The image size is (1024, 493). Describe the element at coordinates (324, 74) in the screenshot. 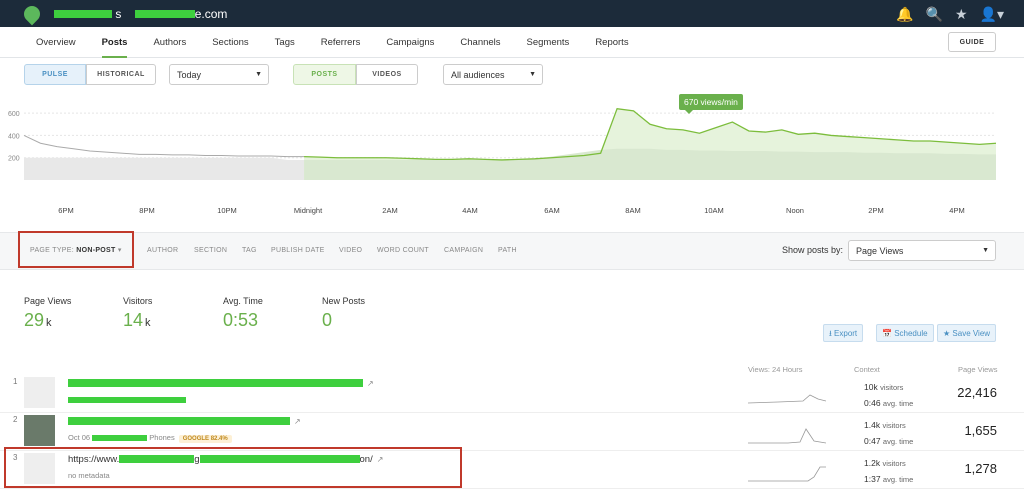

I see `posts-button: POSTS` at that location.